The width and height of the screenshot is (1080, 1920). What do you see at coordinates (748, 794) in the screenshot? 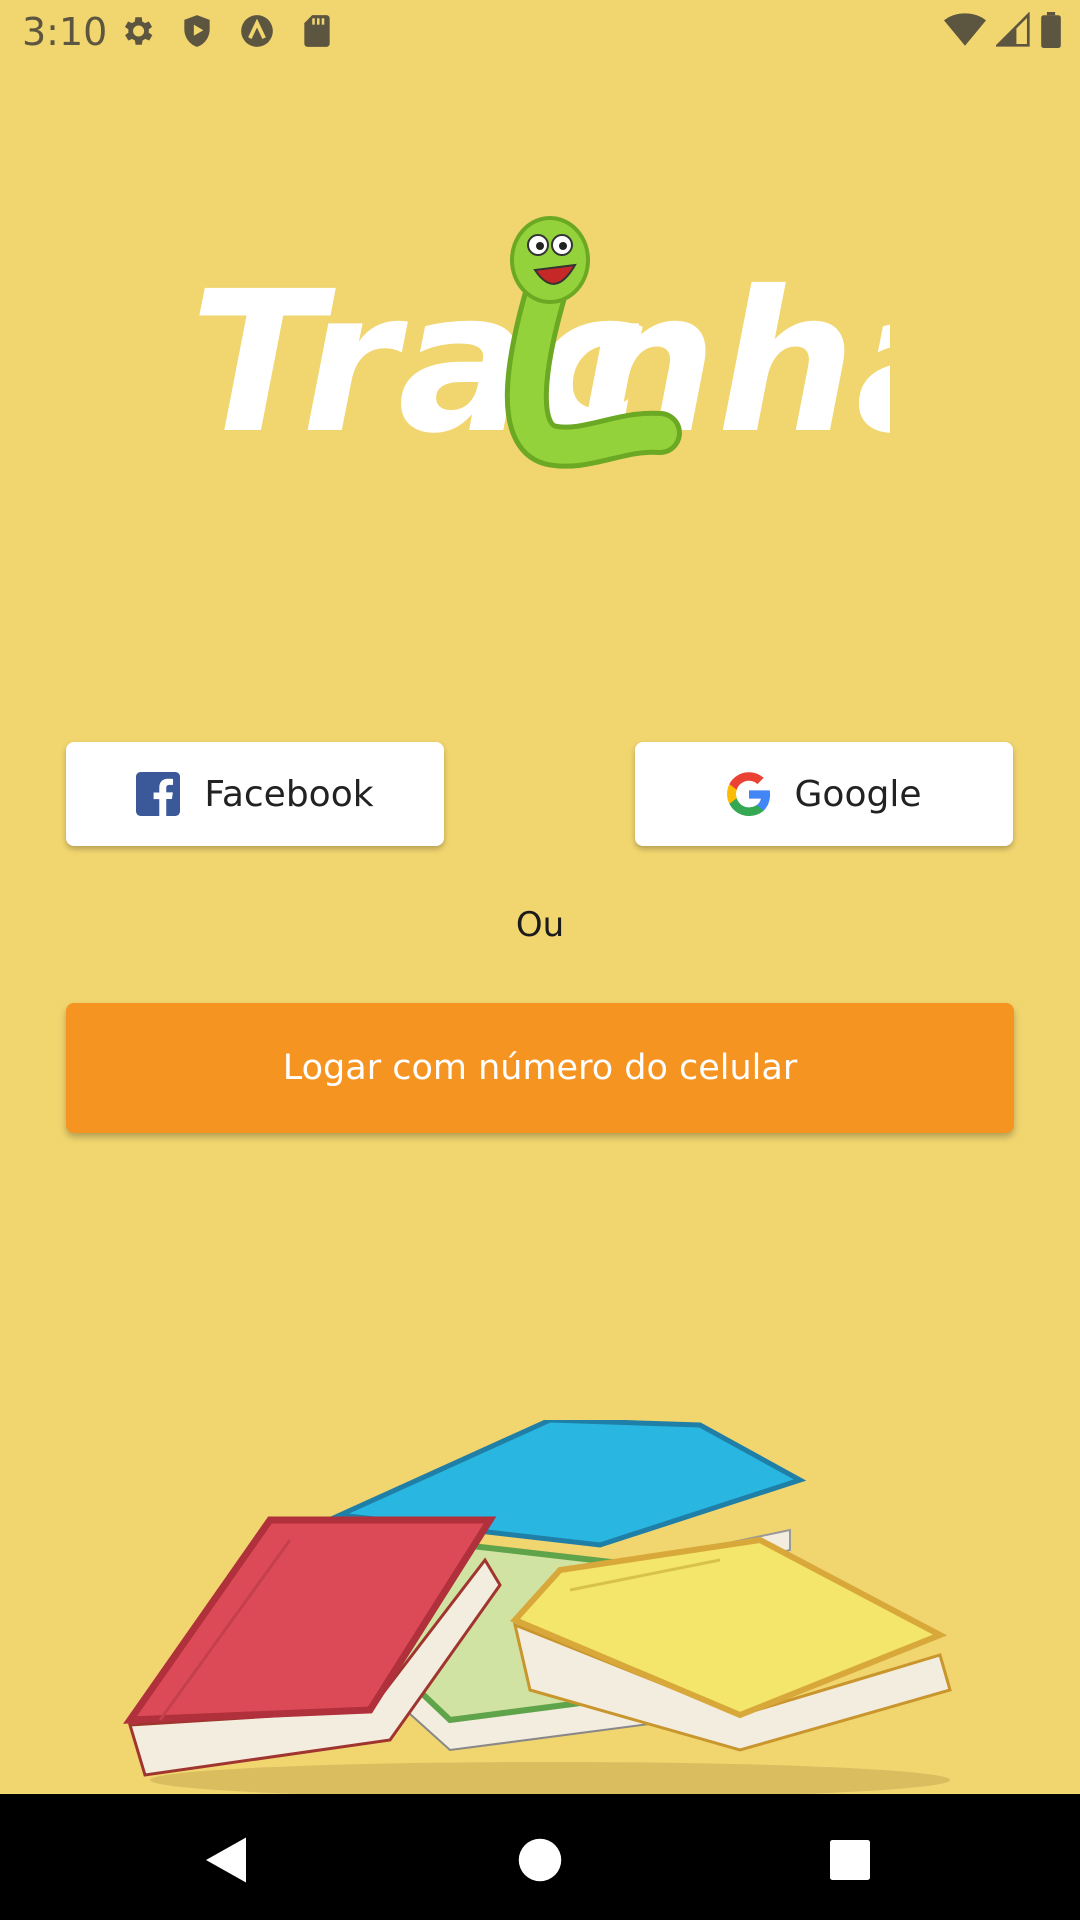
I see `google-icon` at bounding box center [748, 794].